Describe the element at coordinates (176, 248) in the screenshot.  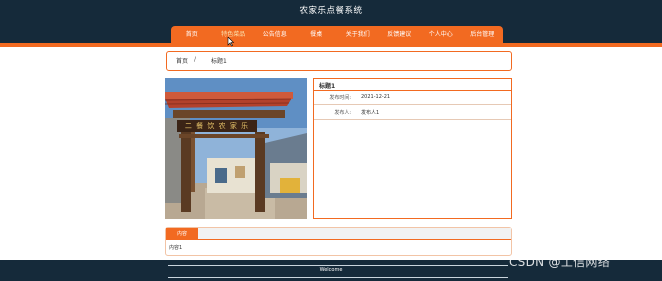
I see `content-text: 内容1` at that location.